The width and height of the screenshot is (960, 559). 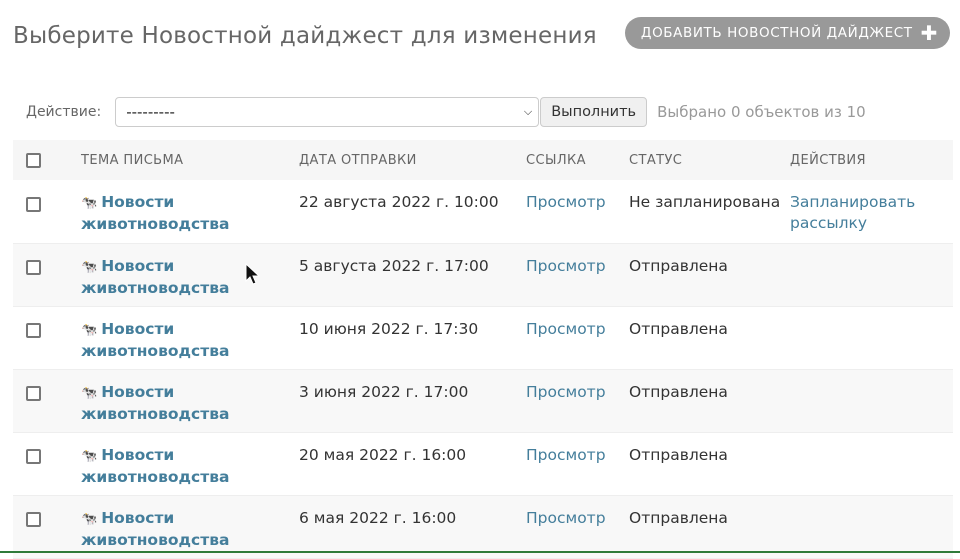 What do you see at coordinates (852, 212) in the screenshot?
I see `schedule-mailing-link: Запланировать рассылку` at bounding box center [852, 212].